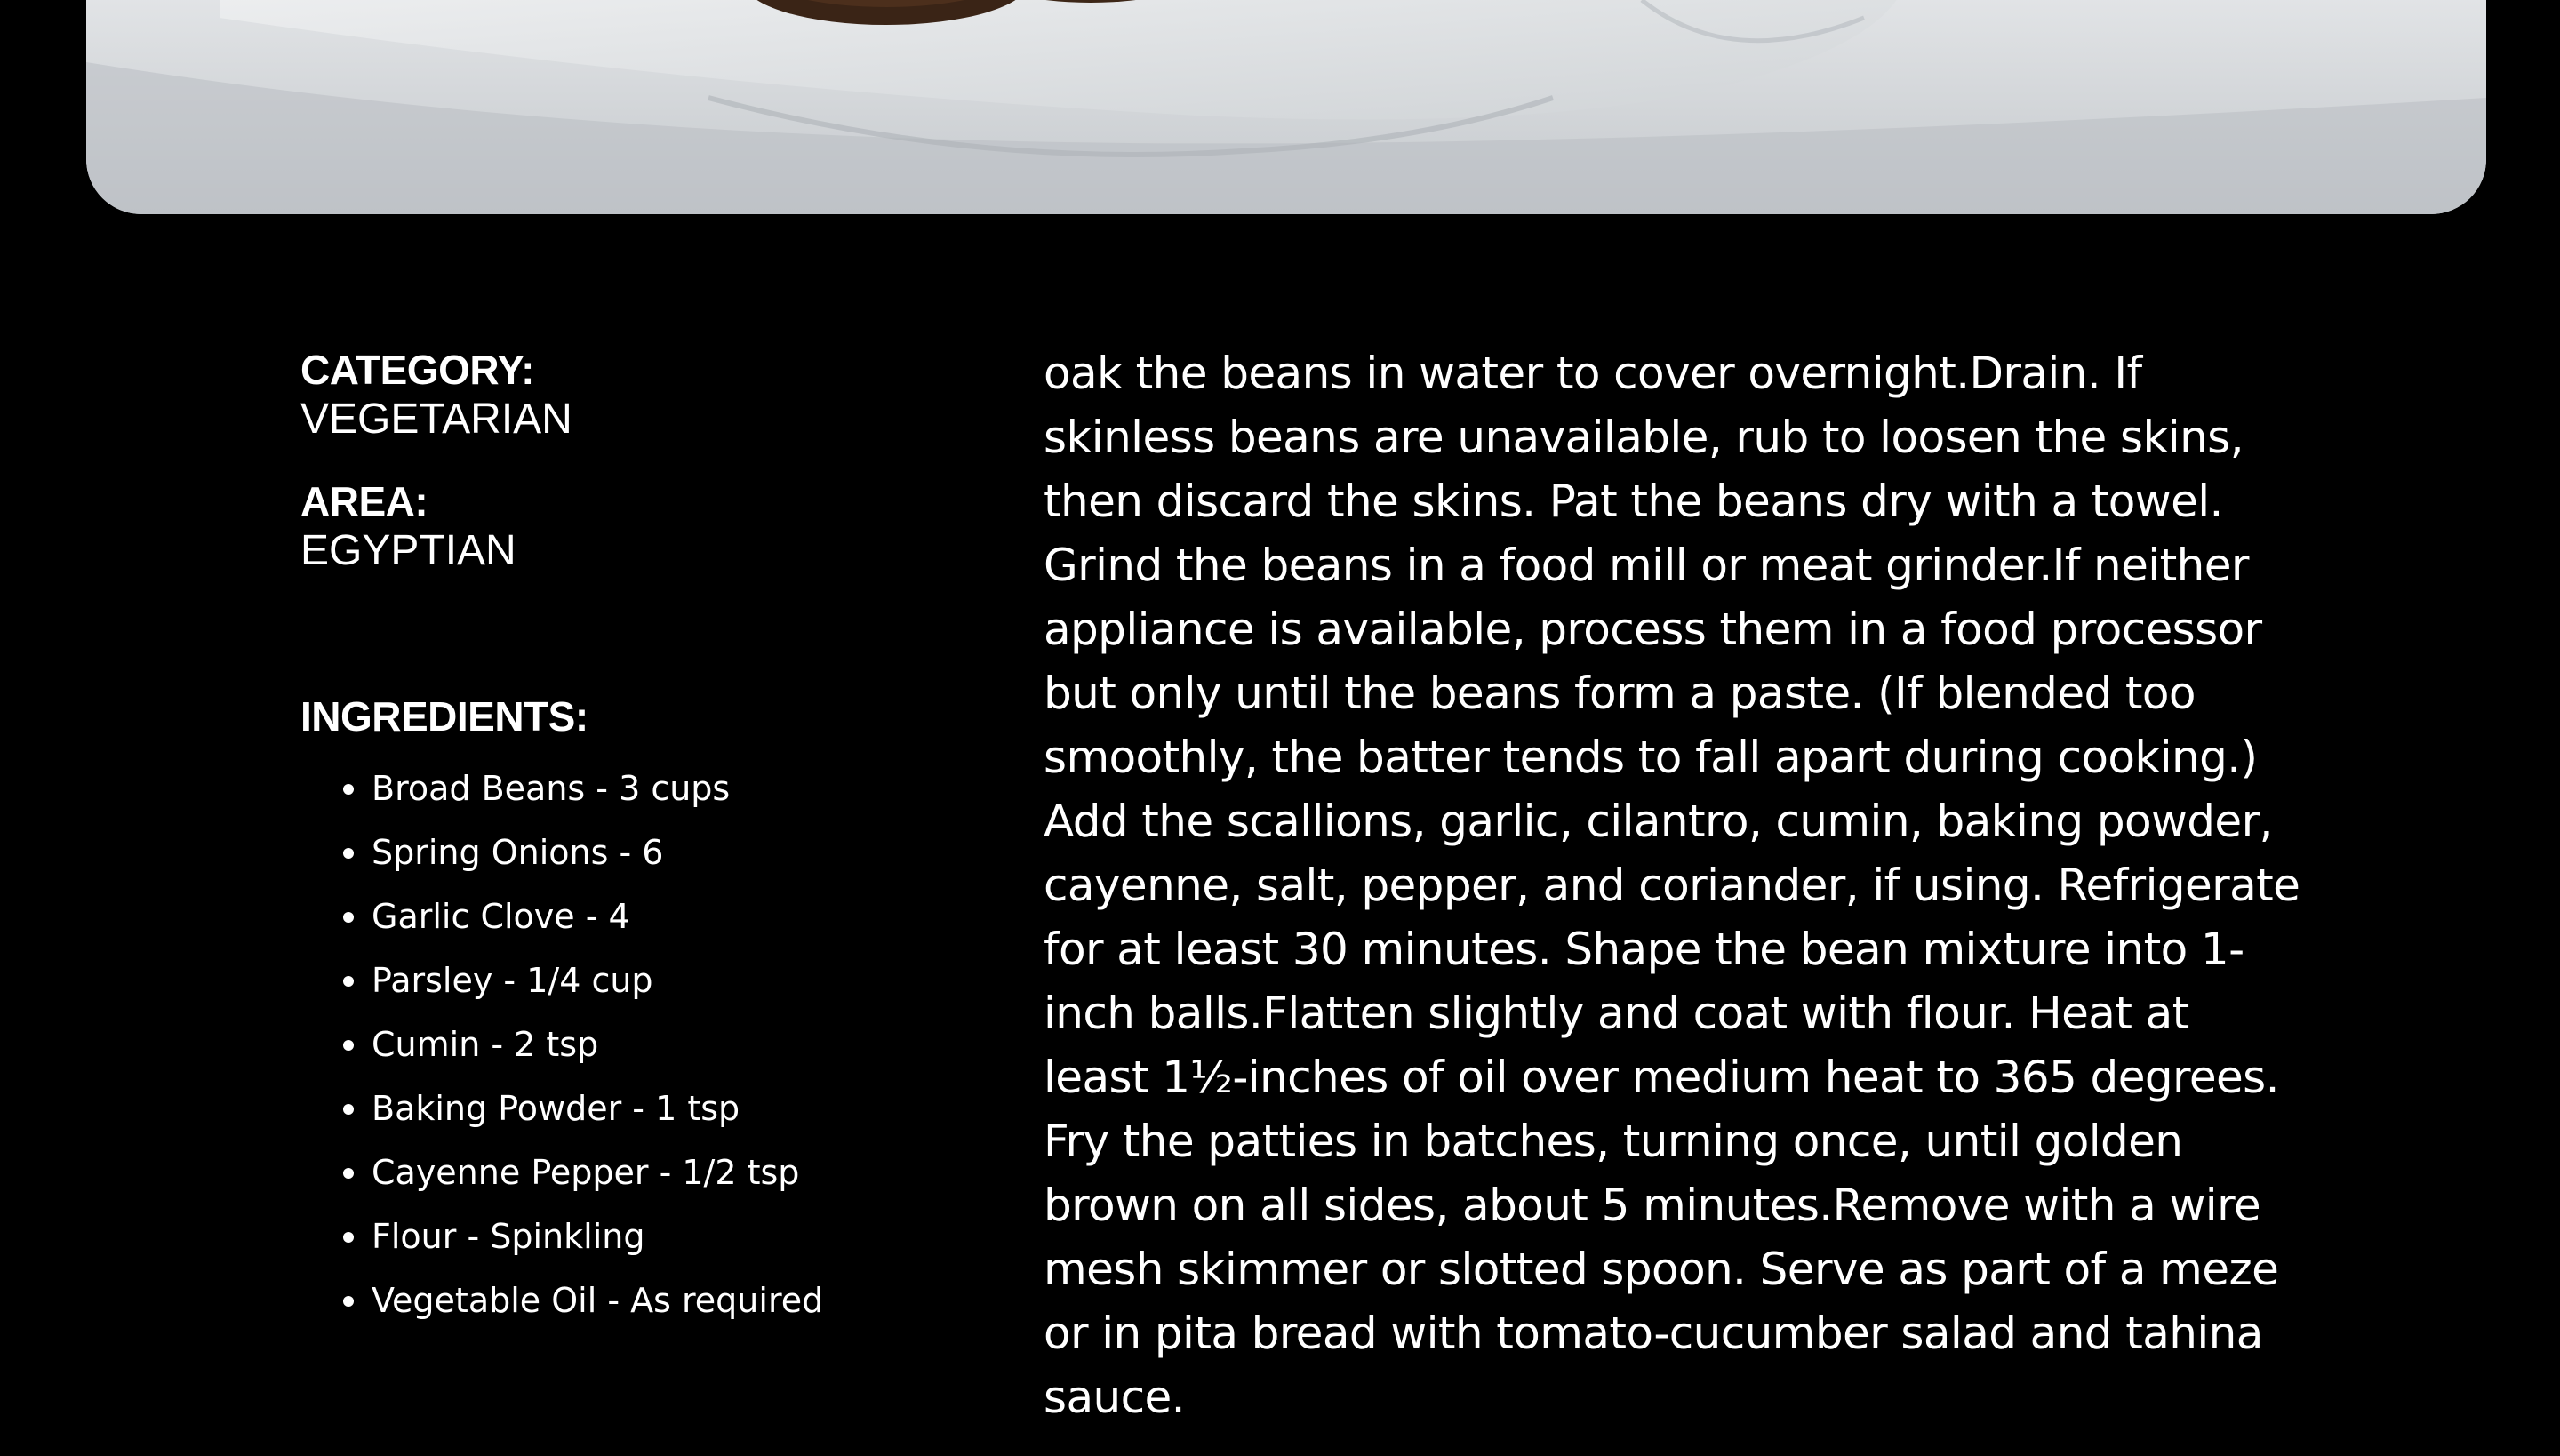  What do you see at coordinates (444, 716) in the screenshot?
I see `ingredients-heading: INGREDIENTS:` at bounding box center [444, 716].